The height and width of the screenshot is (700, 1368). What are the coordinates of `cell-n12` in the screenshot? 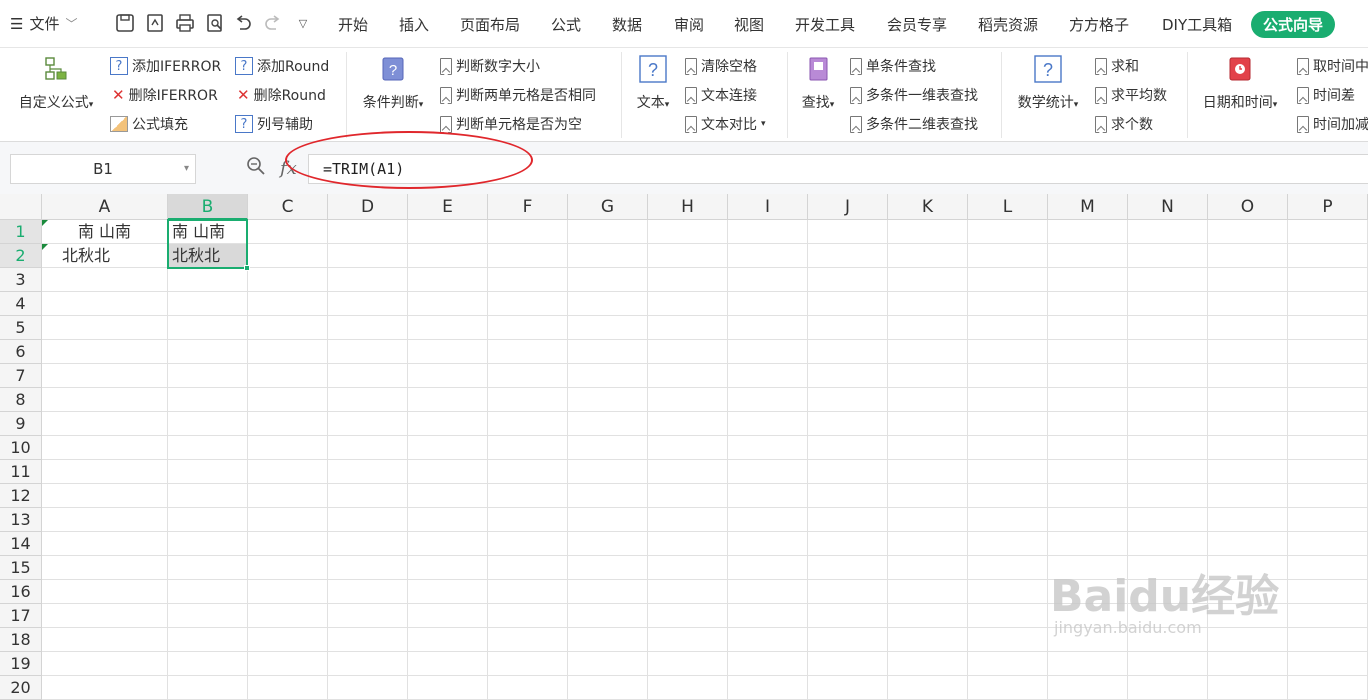 It's located at (1168, 496).